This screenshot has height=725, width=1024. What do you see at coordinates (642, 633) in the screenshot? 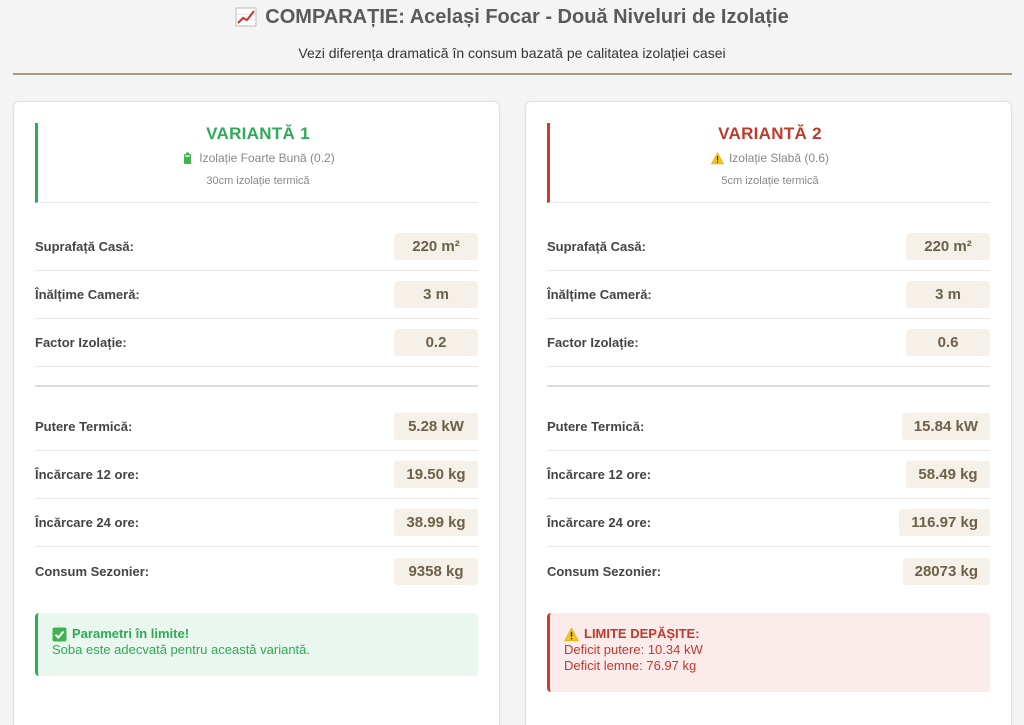
I see `alert-title: LIMITE DEPĂȘITE:` at bounding box center [642, 633].